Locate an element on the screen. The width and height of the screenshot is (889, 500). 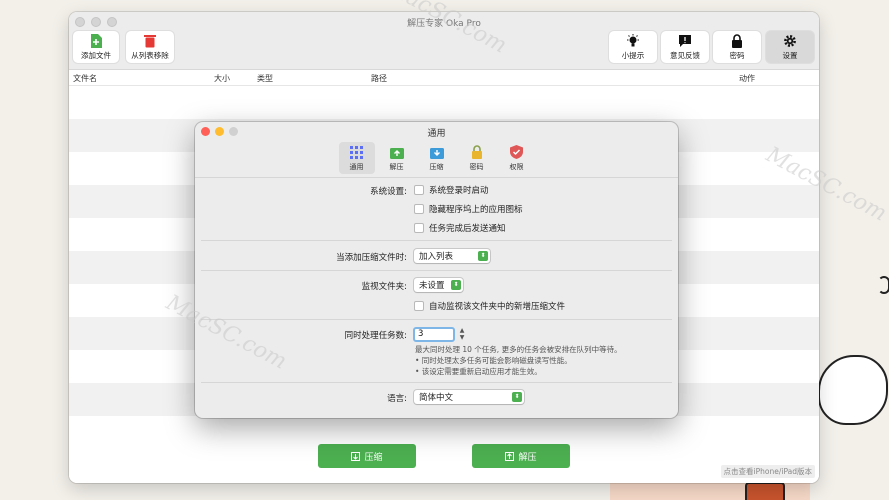
list-row is located at coordinates (444, 102).